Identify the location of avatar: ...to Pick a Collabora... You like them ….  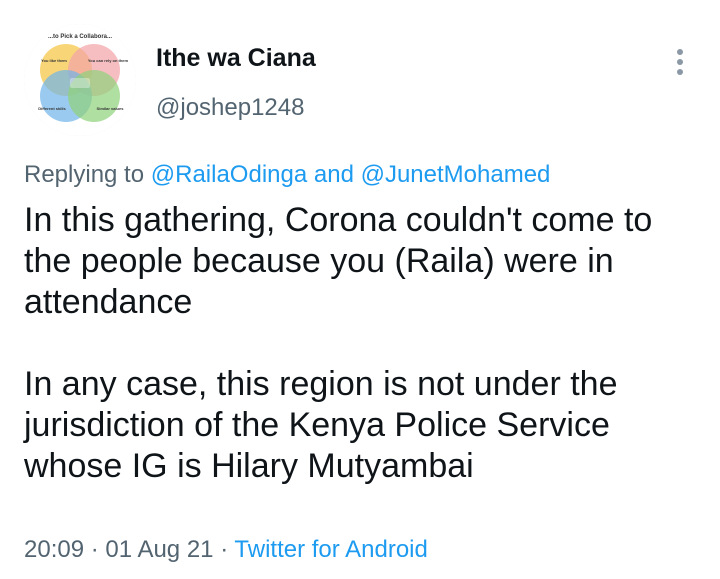
(80, 80).